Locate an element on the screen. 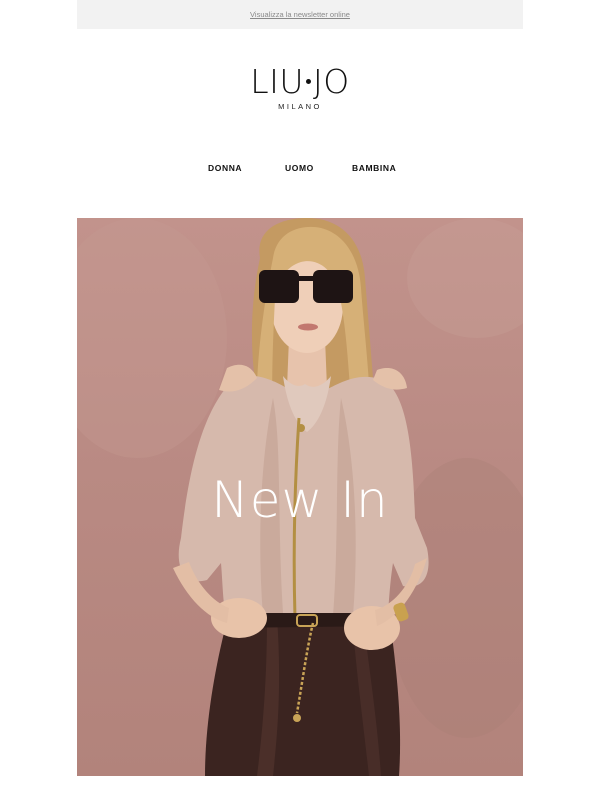 This screenshot has width=600, height=800. view-online-link: Visualizza la newsletter online is located at coordinates (300, 14).